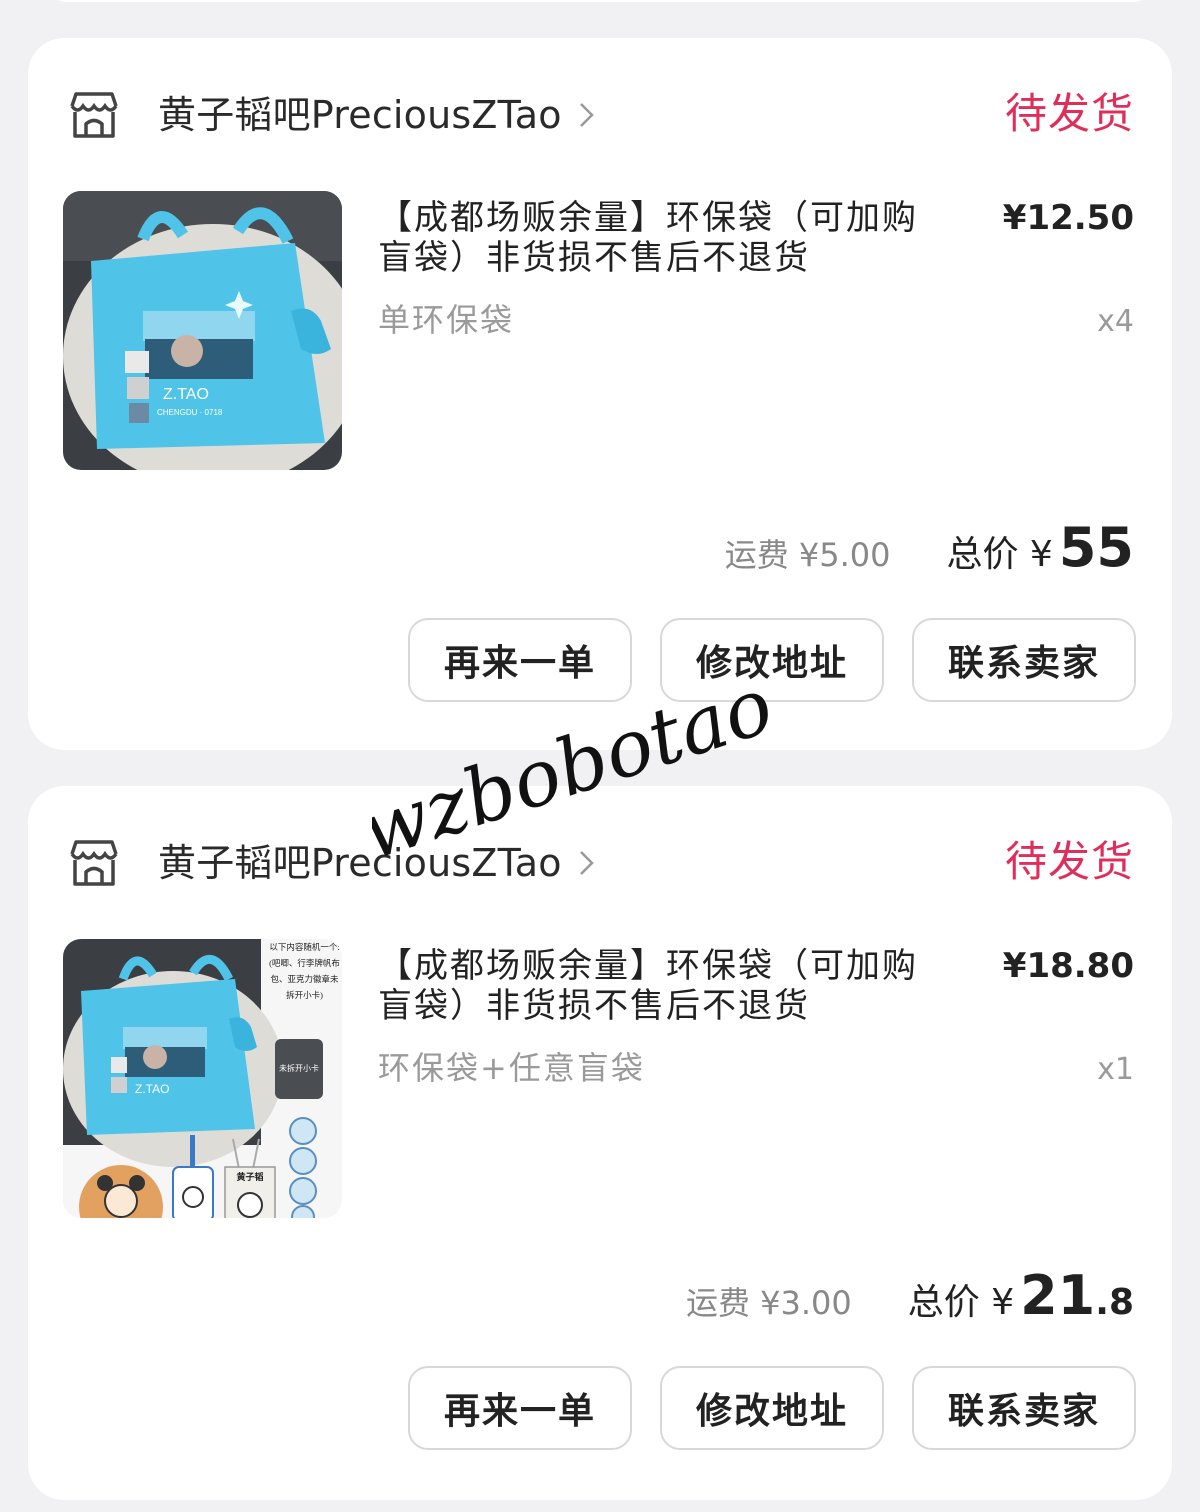 The width and height of the screenshot is (1200, 1512). What do you see at coordinates (1115, 1069) in the screenshot?
I see `item-quantity: x1` at bounding box center [1115, 1069].